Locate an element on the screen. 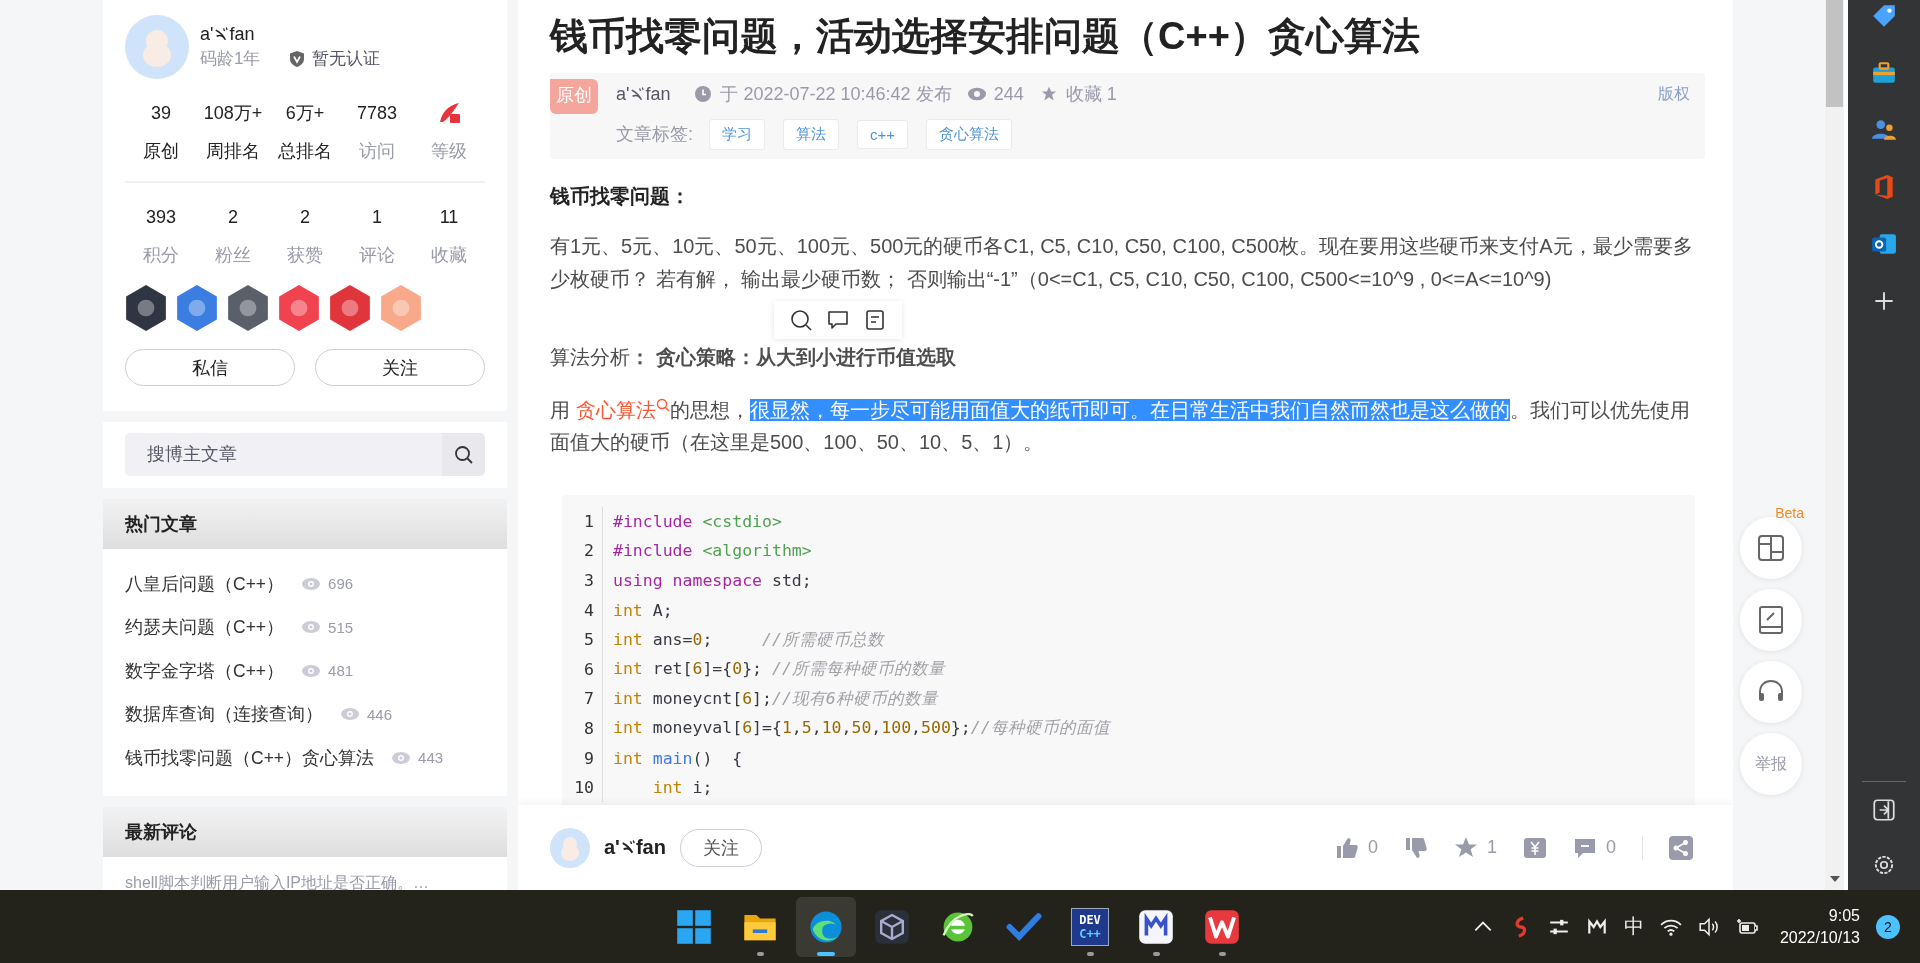  code-line: int moneycnt[6];//现有6种硬币的数量 is located at coordinates (775, 698).